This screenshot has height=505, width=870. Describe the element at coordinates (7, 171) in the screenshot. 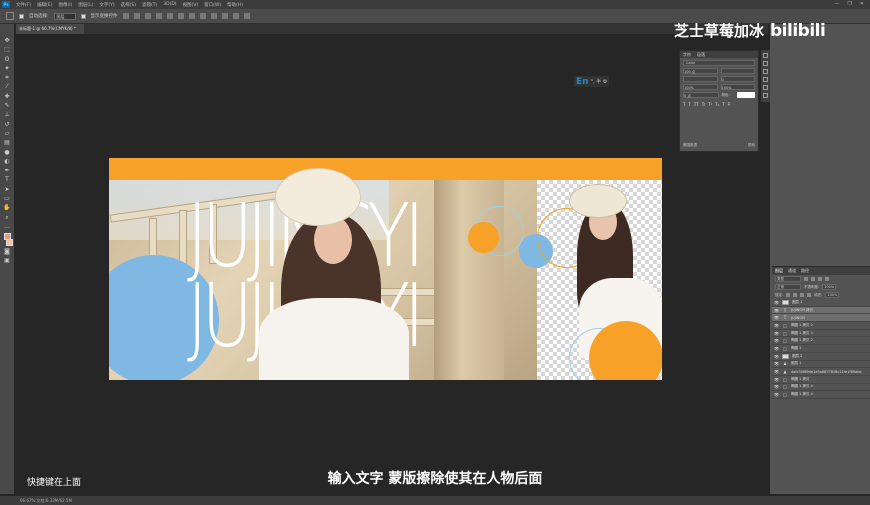

I see `pen-icon: ✒` at that location.